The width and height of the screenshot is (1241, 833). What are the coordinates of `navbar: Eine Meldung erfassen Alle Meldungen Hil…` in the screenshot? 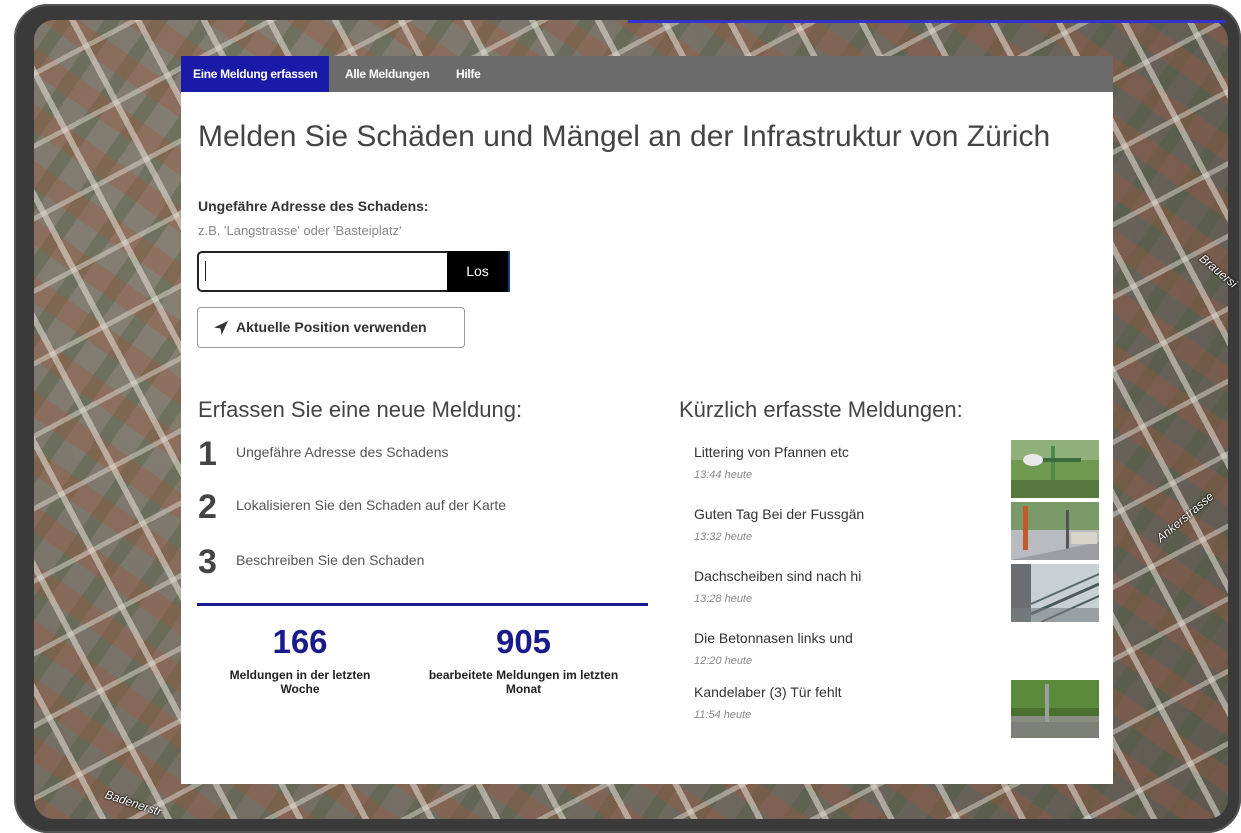 It's located at (647, 74).